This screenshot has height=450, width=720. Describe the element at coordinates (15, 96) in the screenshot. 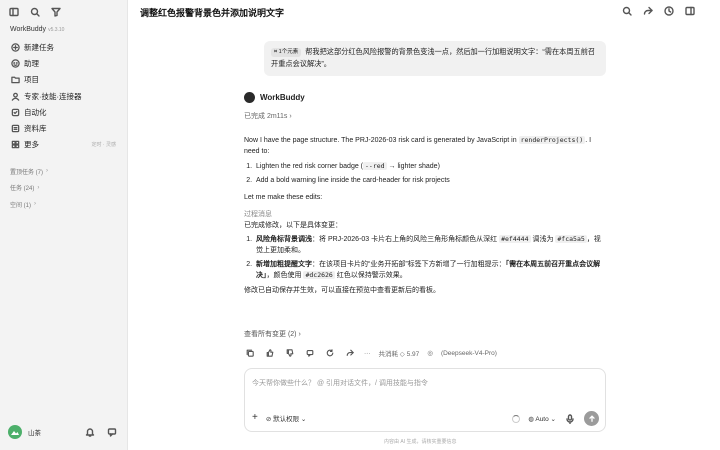

I see `skills-icon` at that location.